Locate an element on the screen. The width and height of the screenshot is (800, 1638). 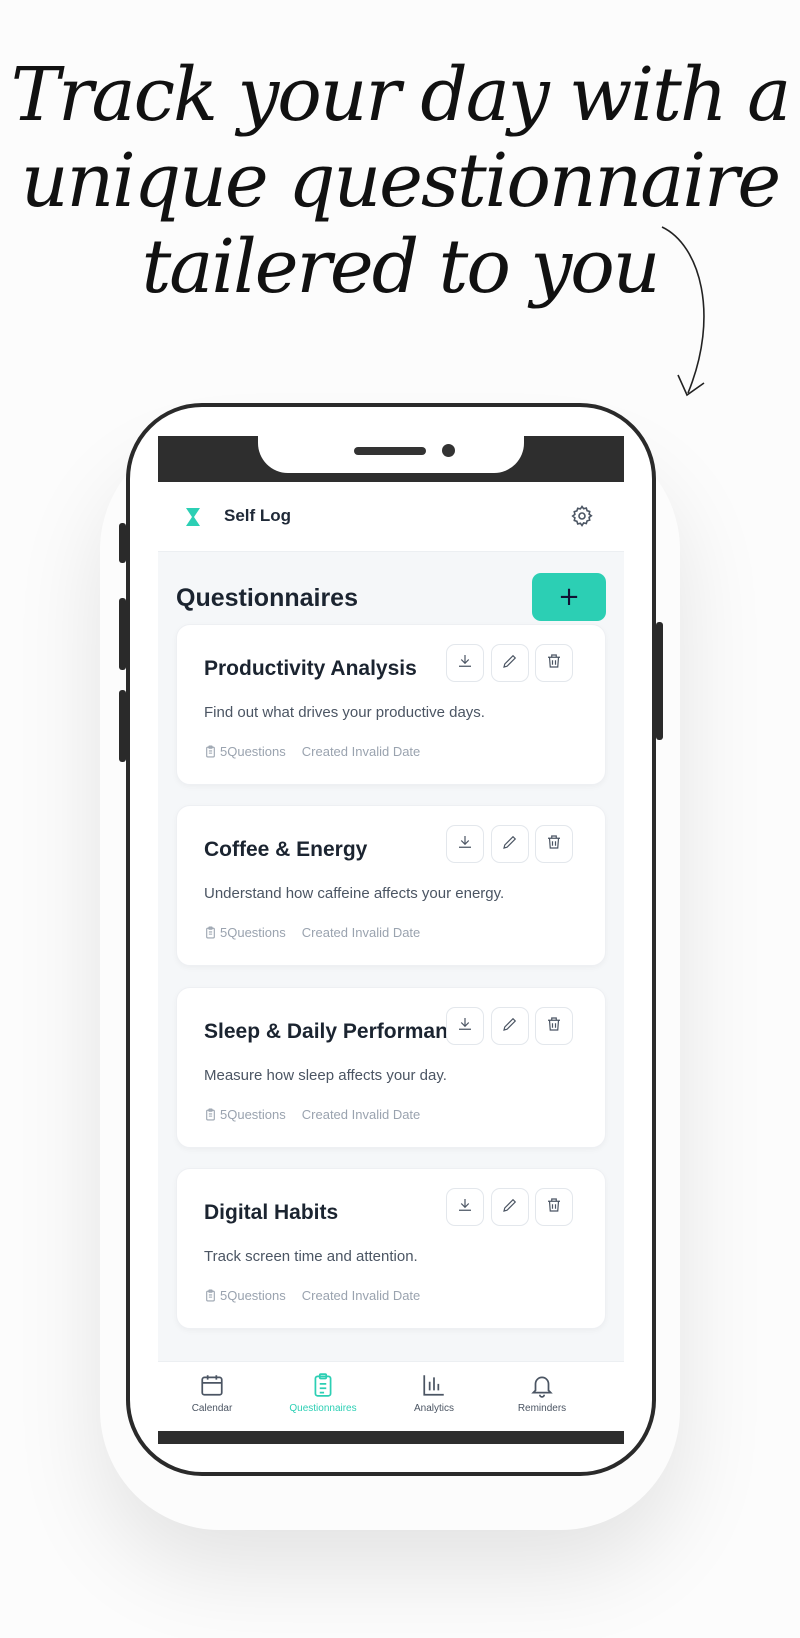
nav-calendar: Calendar is located at coordinates (214, 1393).